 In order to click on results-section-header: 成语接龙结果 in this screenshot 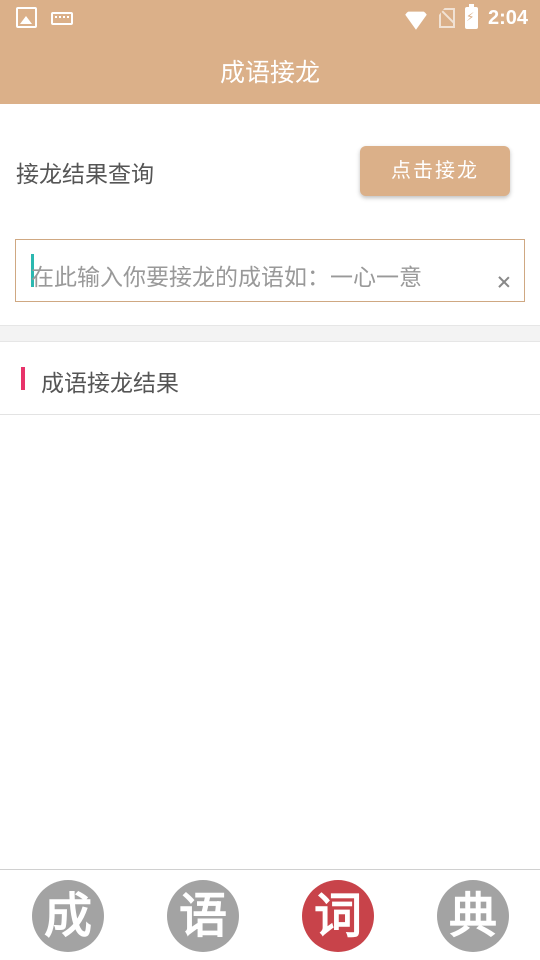, I will do `click(270, 378)`.